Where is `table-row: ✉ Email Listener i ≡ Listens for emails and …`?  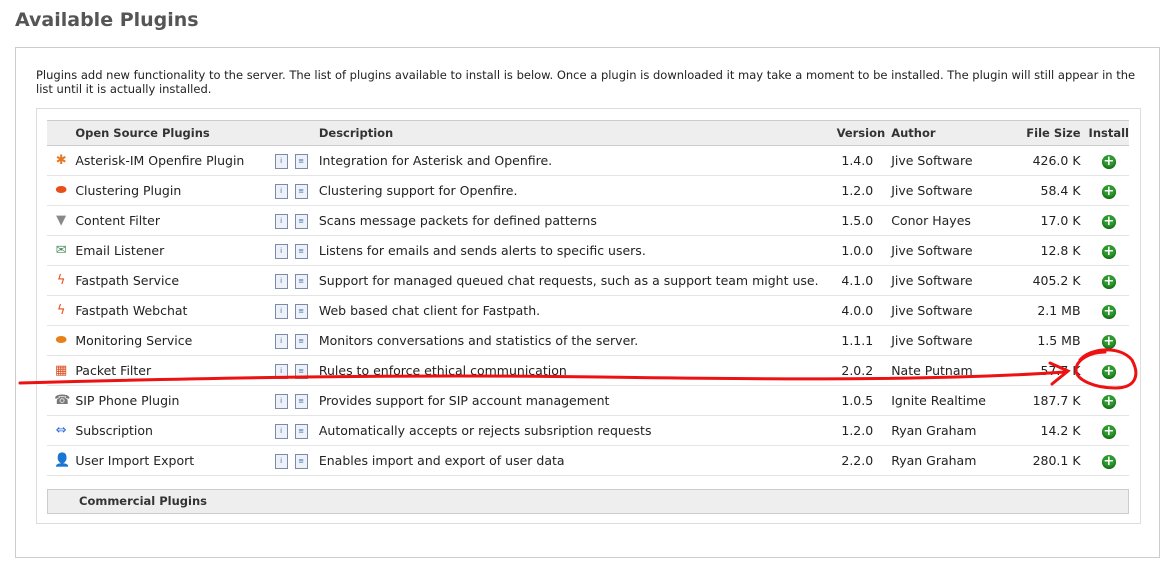
table-row: ✉ Email Listener i ≡ Listens for emails and … is located at coordinates (588, 250).